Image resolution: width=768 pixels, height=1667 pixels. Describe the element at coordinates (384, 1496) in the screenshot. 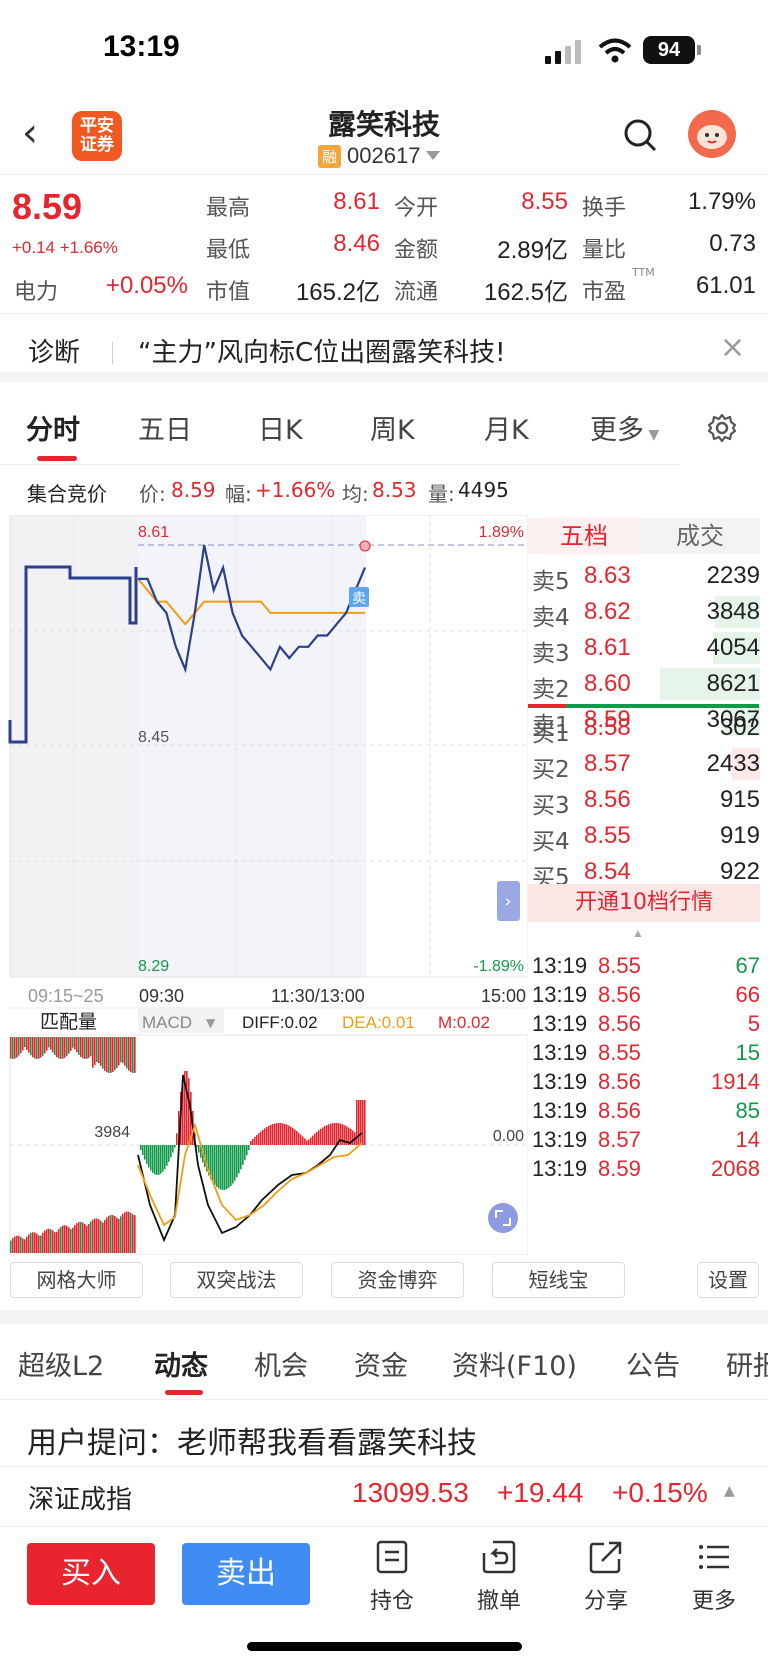

I see `index-ticker: 深证成指 13099.53 +19.44 +0.15% ▲` at that location.